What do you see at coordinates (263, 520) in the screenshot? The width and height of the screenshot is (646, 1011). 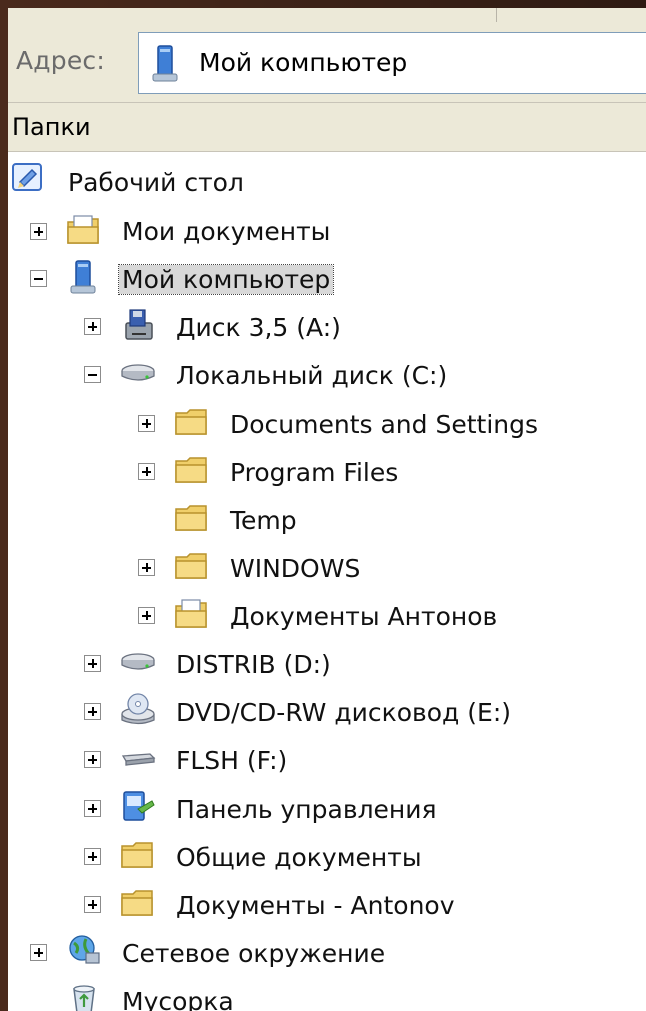 I see `tree-item-temp: Temp` at bounding box center [263, 520].